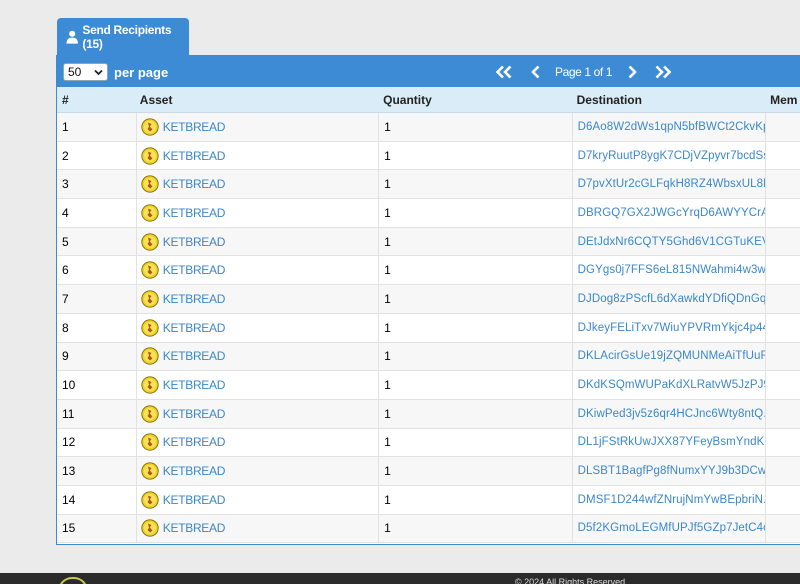 Image resolution: width=800 pixels, height=584 pixels. I want to click on column-header-memo: Mem, so click(782, 99).